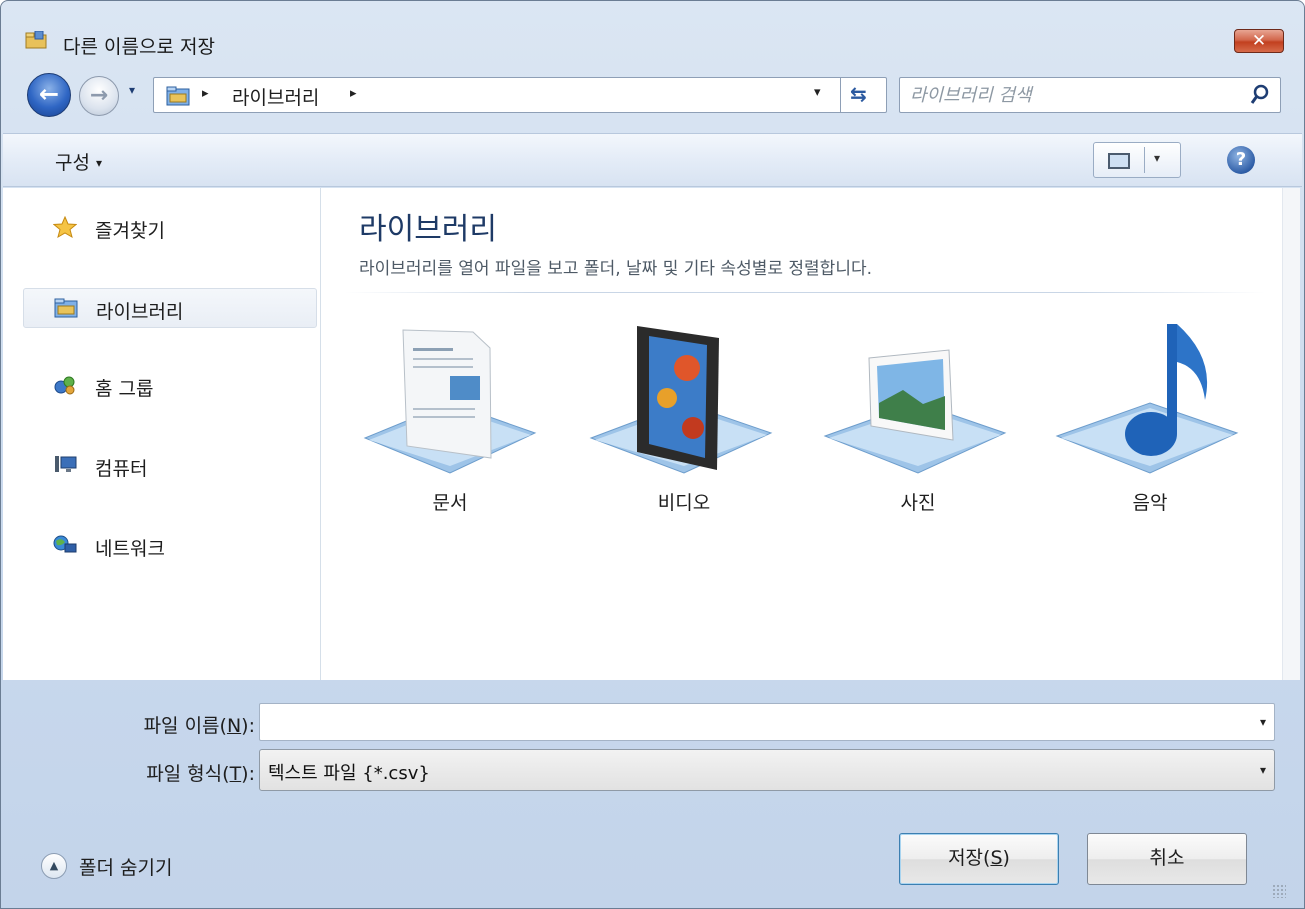 The height and width of the screenshot is (909, 1305). Describe the element at coordinates (918, 503) in the screenshot. I see `library-label: 사진` at that location.